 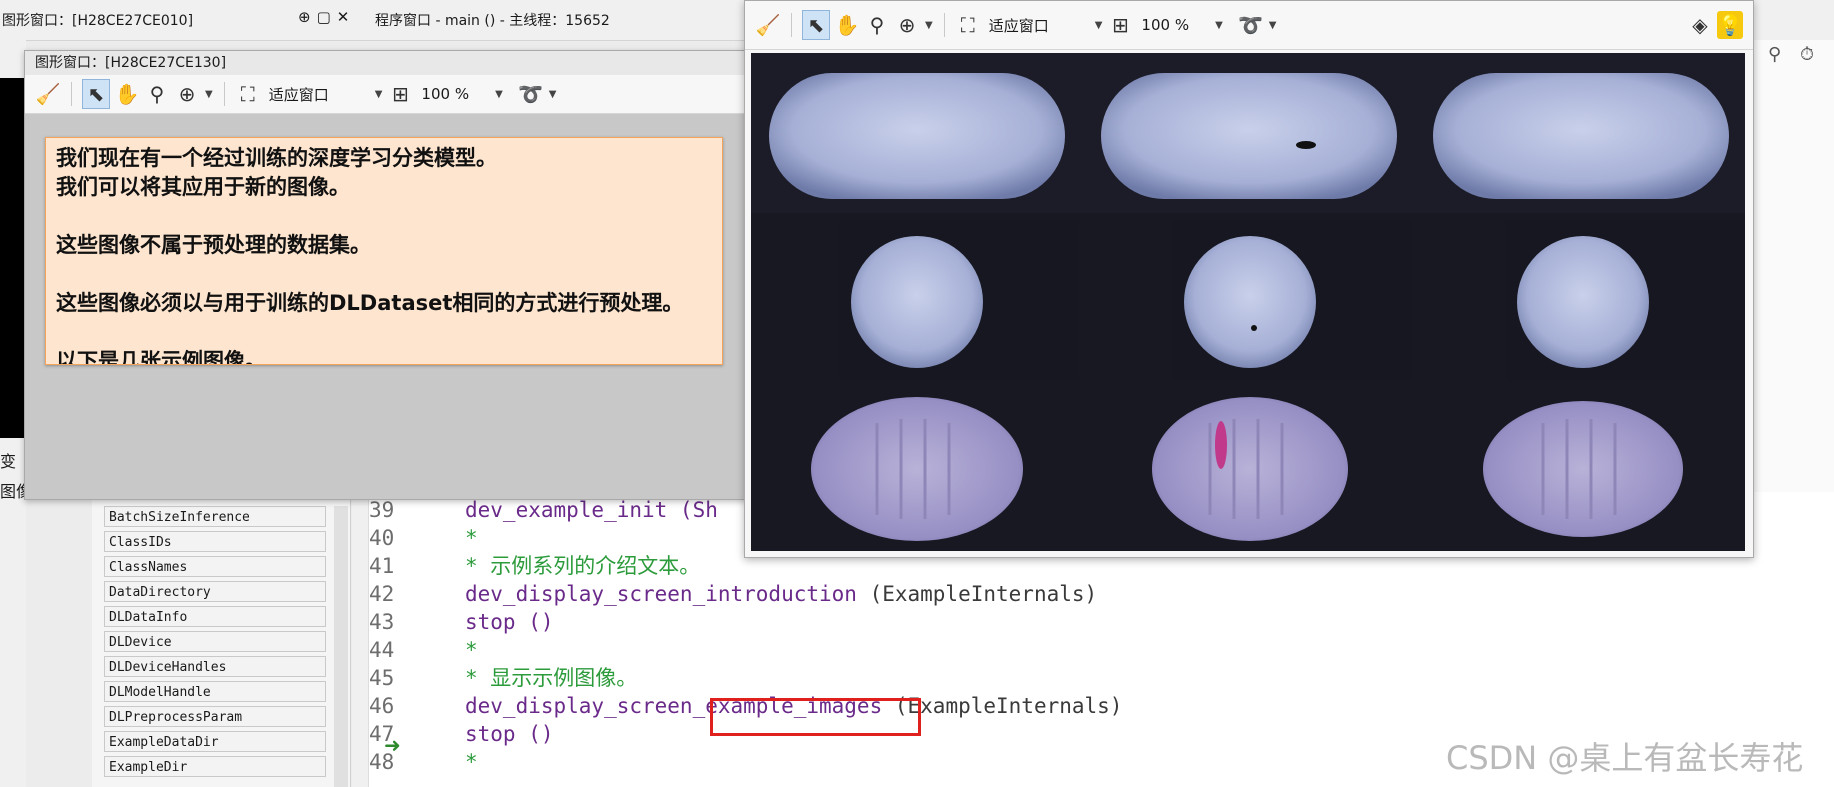 I want to click on variable-item: DLDevice, so click(x=215, y=641).